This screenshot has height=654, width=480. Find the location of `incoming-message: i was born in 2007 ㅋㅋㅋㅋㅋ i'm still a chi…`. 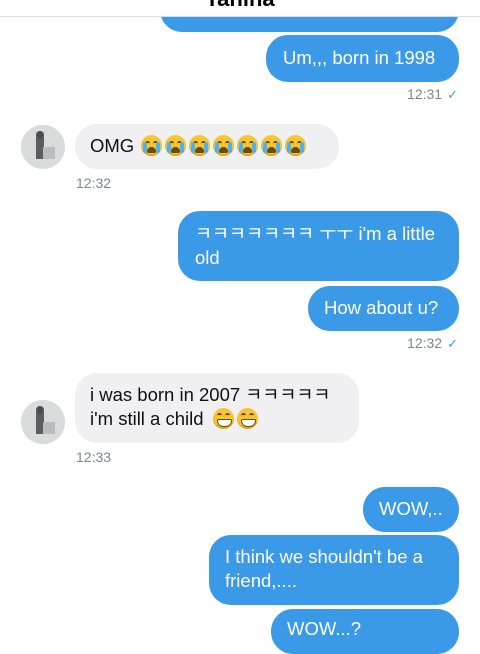

incoming-message: i was born in 2007 ㅋㅋㅋㅋㅋ i'm still a chi… is located at coordinates (217, 408).